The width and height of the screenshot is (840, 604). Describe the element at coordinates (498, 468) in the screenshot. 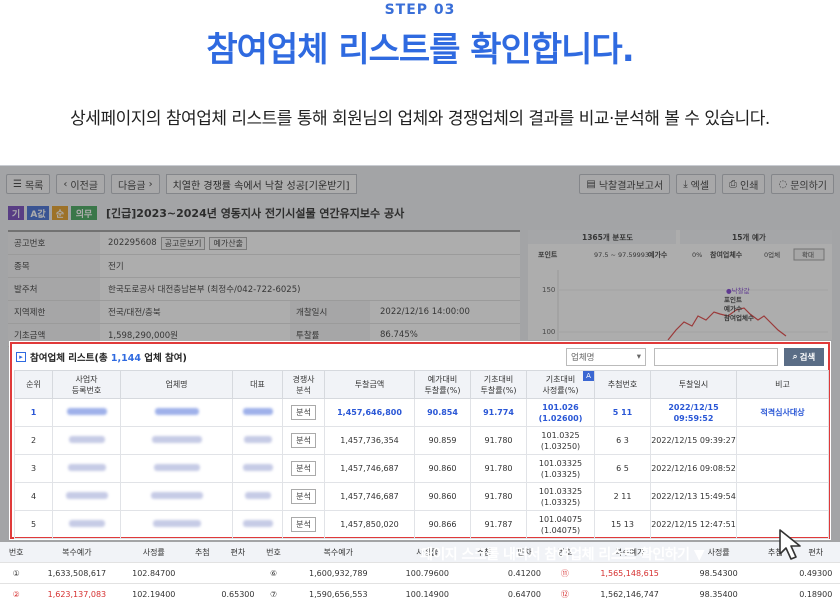

I see `rate-base-cell: 91.780` at that location.